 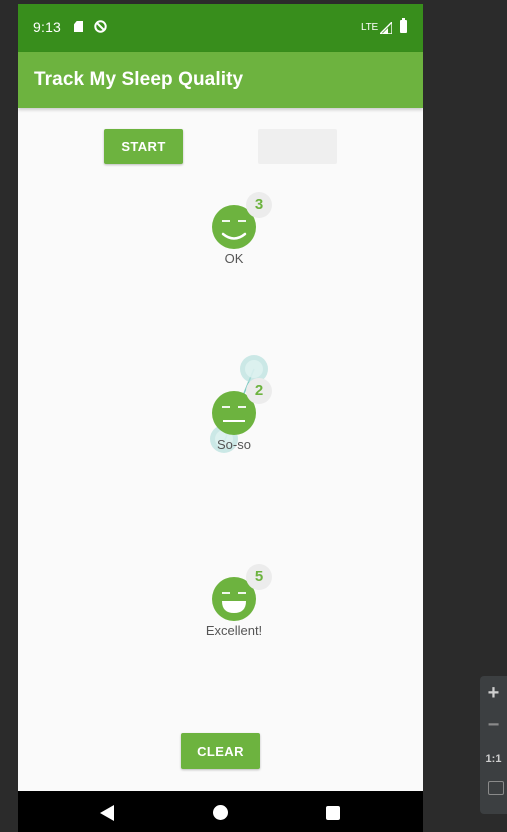 I want to click on battery-icon, so click(x=403, y=25).